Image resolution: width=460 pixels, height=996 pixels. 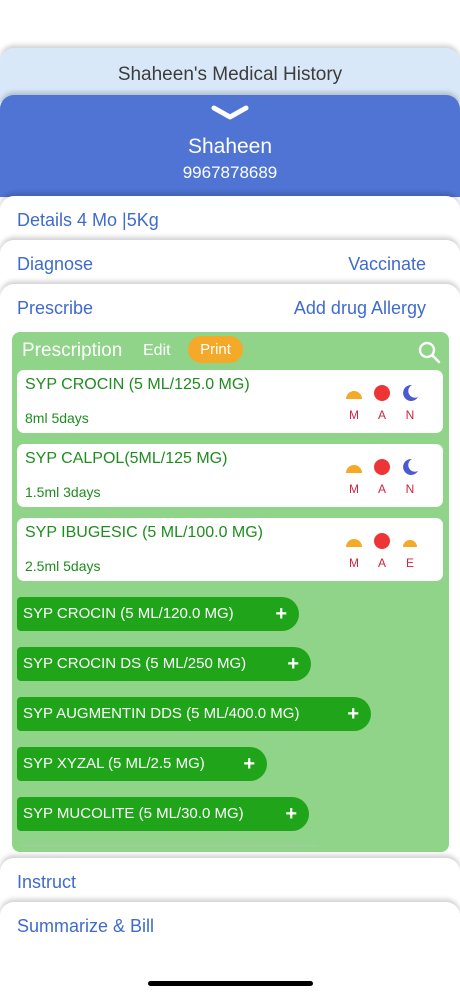 What do you see at coordinates (137, 384) in the screenshot?
I see `medicine-name: SYP CROCIN (5 ML/125.0 MG)` at bounding box center [137, 384].